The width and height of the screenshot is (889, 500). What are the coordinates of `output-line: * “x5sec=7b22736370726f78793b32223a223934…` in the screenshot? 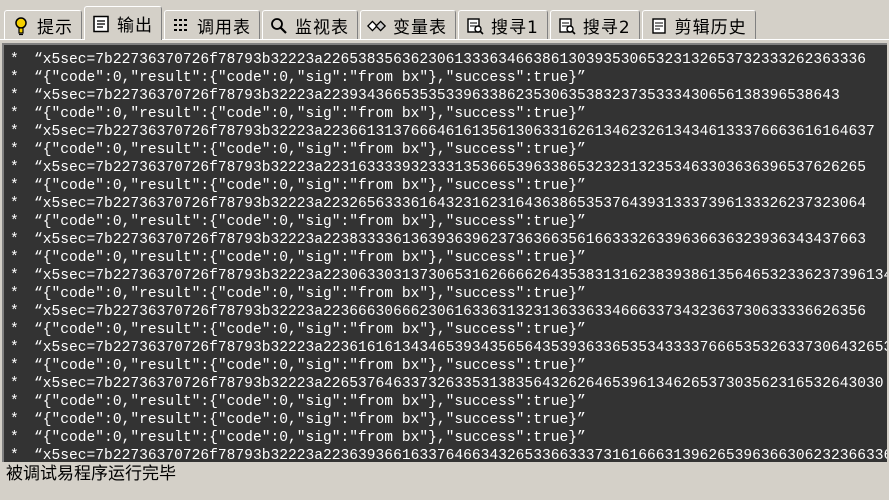 It's located at (448, 96).